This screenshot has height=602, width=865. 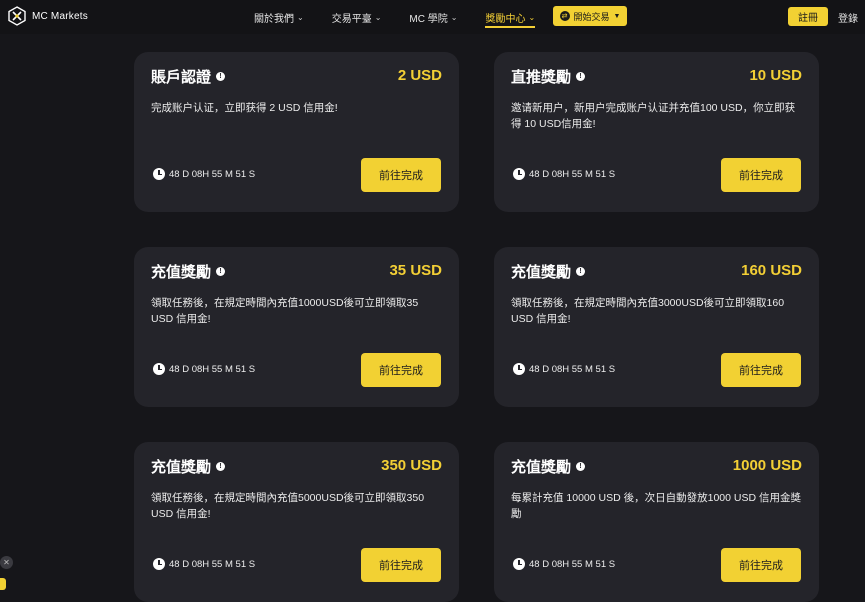 I want to click on nav-item-label: 交易平臺, so click(x=351, y=19).